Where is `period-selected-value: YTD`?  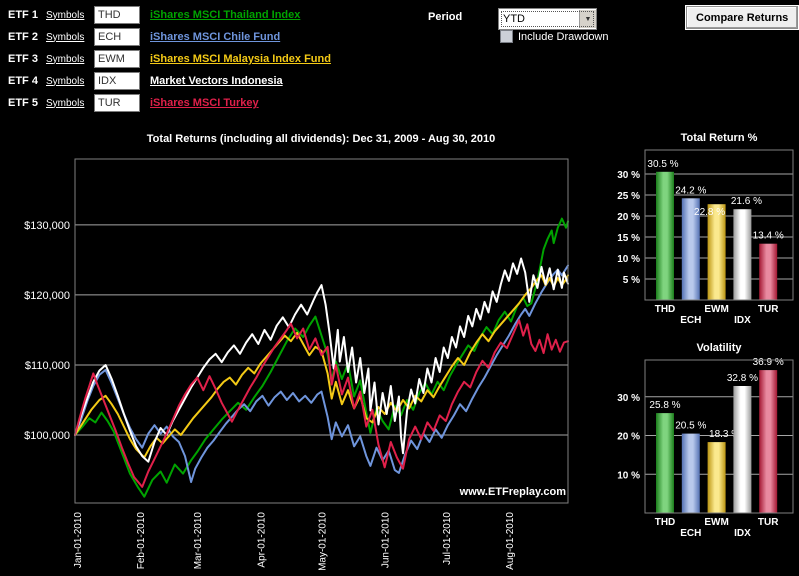 period-selected-value: YTD is located at coordinates (514, 19).